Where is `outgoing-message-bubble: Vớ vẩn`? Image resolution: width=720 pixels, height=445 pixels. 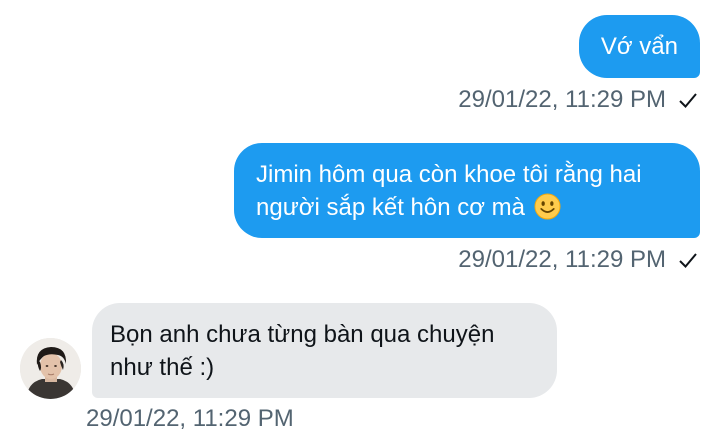
outgoing-message-bubble: Vớ vẩn is located at coordinates (639, 46).